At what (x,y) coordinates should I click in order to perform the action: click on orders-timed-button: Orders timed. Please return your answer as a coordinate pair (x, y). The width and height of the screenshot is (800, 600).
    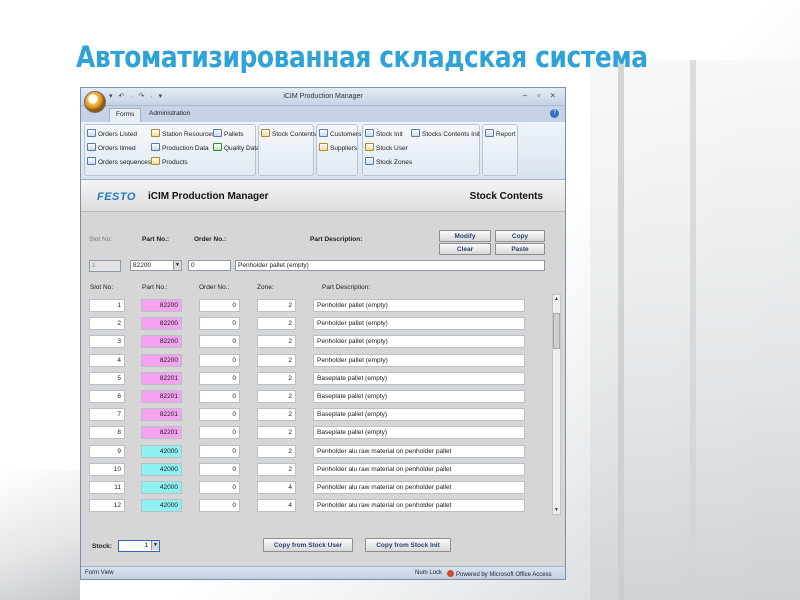
    Looking at the image, I should click on (111, 149).